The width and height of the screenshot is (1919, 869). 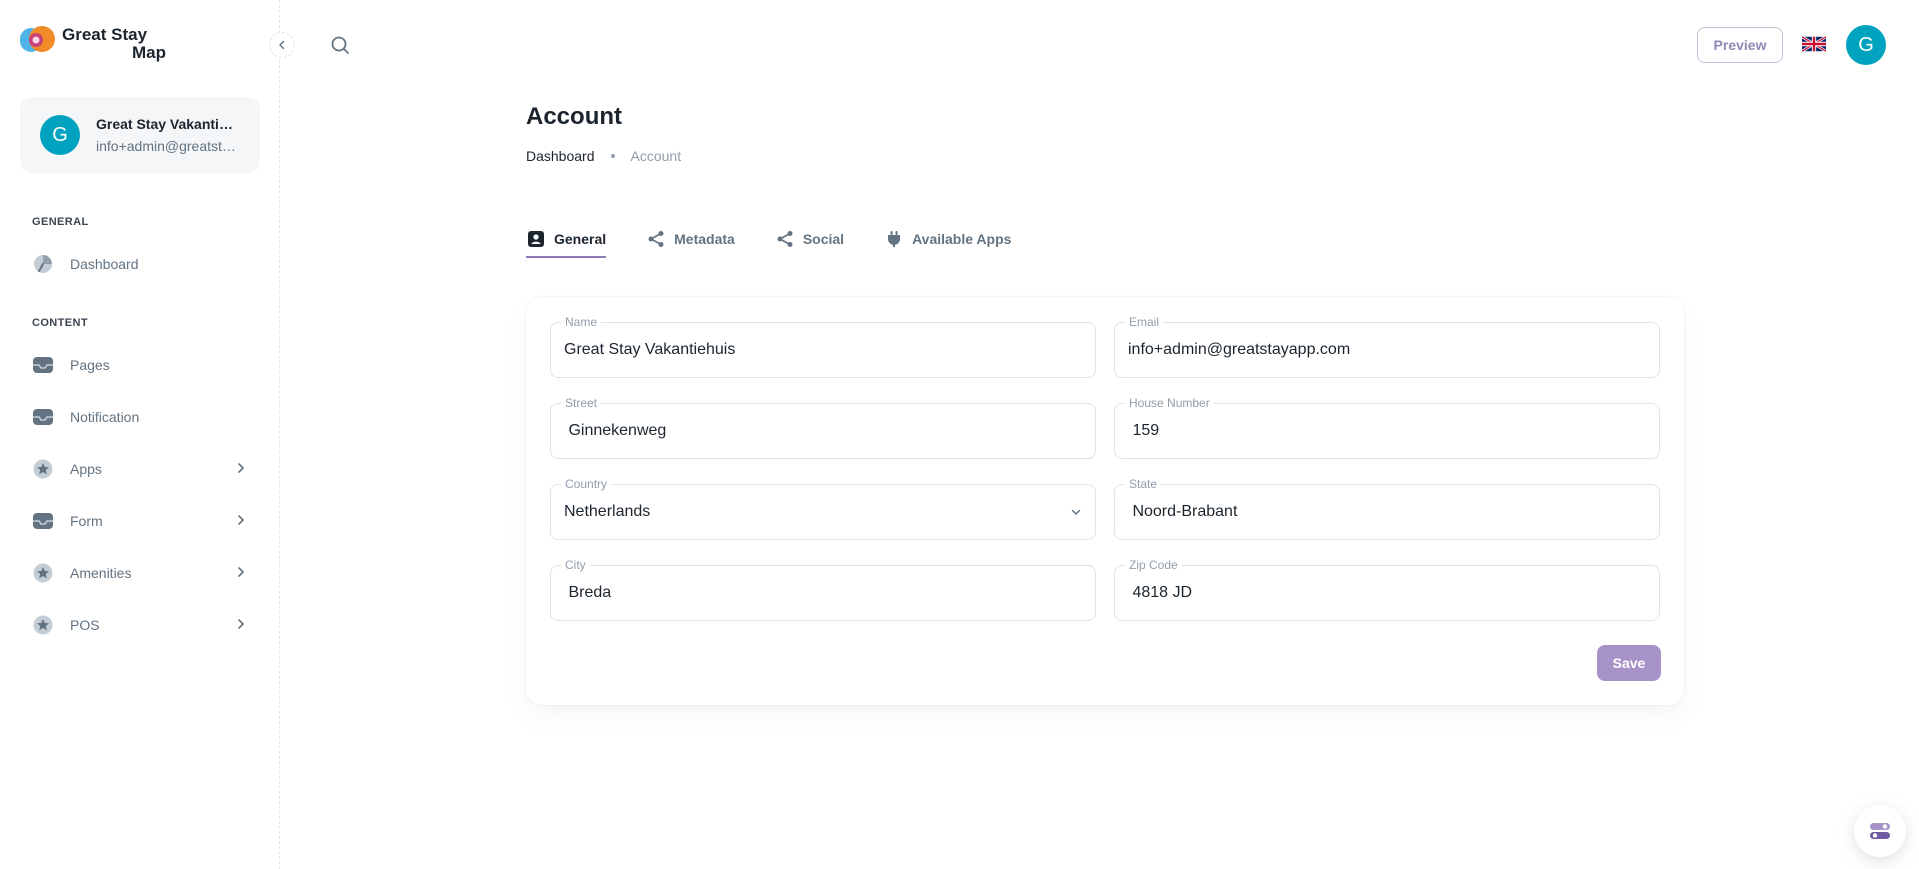 What do you see at coordinates (607, 511) in the screenshot?
I see `country-value: Netherlands` at bounding box center [607, 511].